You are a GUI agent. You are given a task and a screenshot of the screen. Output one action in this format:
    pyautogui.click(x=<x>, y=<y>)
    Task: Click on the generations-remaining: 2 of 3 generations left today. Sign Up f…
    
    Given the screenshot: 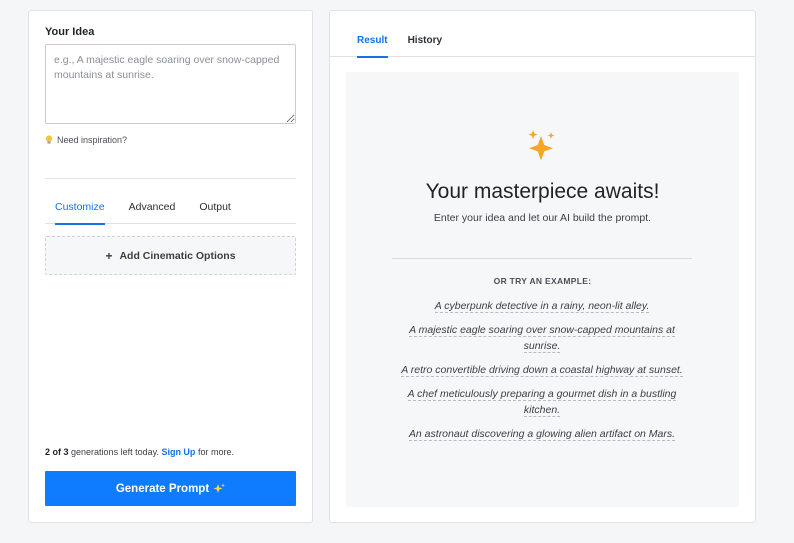 What is the action you would take?
    pyautogui.click(x=139, y=452)
    